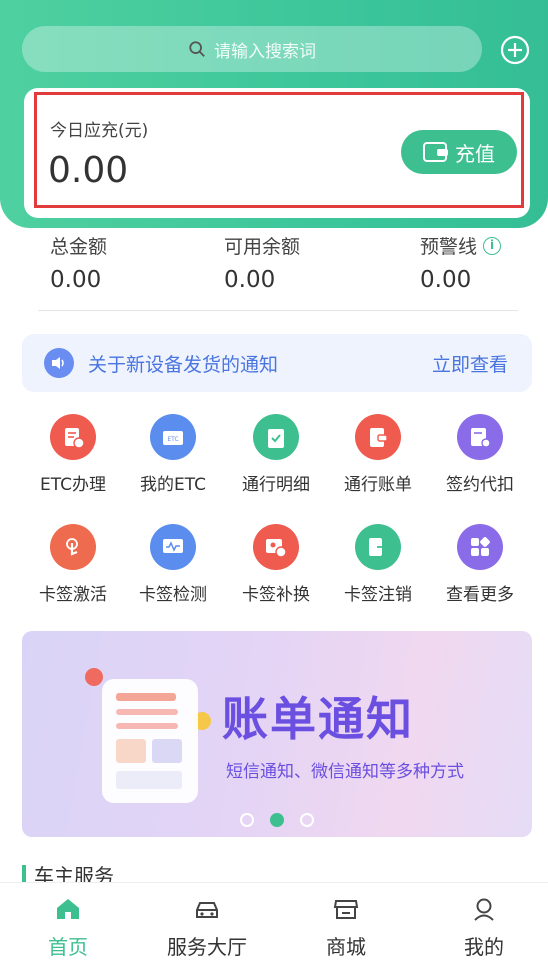  Describe the element at coordinates (484, 947) in the screenshot. I see `tab-profile-label: 我的` at that location.